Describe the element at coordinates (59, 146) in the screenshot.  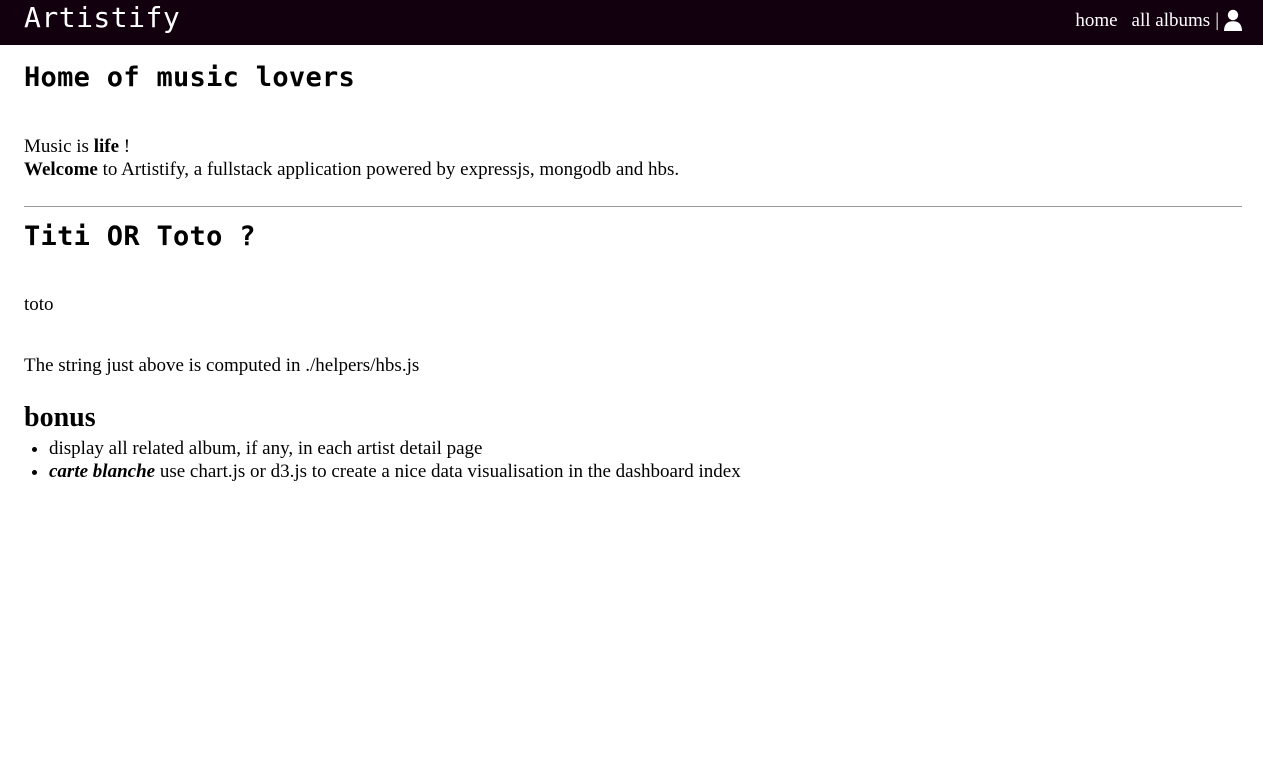
I see `intro-prefix: Music is` at that location.